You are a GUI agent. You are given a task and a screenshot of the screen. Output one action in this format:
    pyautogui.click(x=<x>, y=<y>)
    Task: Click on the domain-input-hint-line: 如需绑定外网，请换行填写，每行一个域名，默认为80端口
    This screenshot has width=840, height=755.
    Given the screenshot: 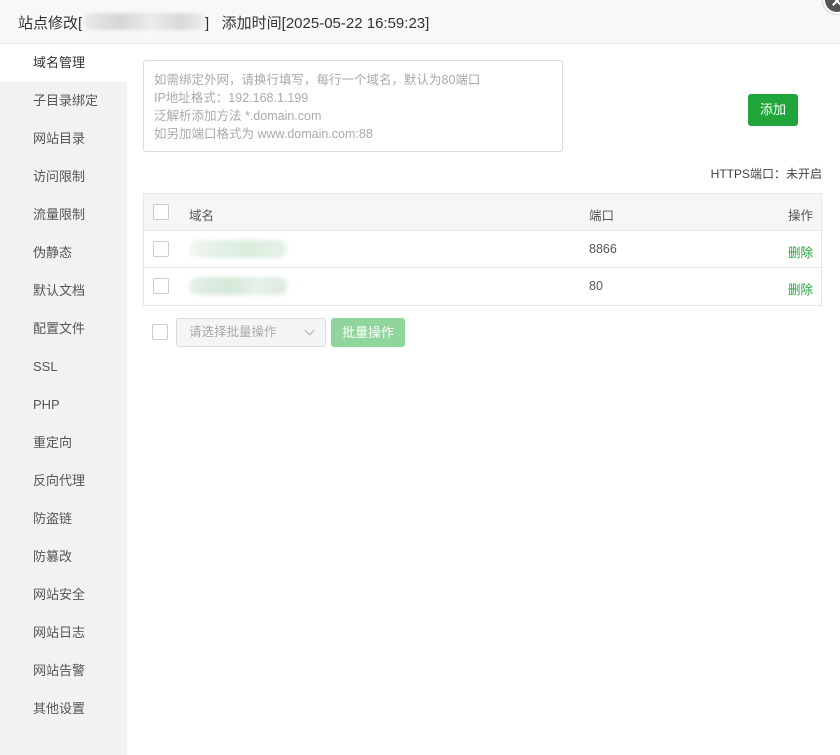 What is the action you would take?
    pyautogui.click(x=317, y=80)
    